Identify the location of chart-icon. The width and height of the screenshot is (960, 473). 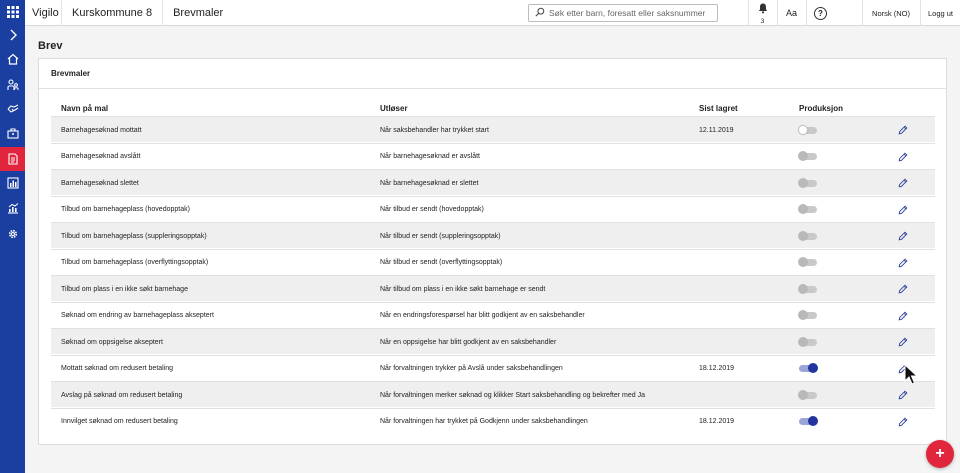
(12, 183).